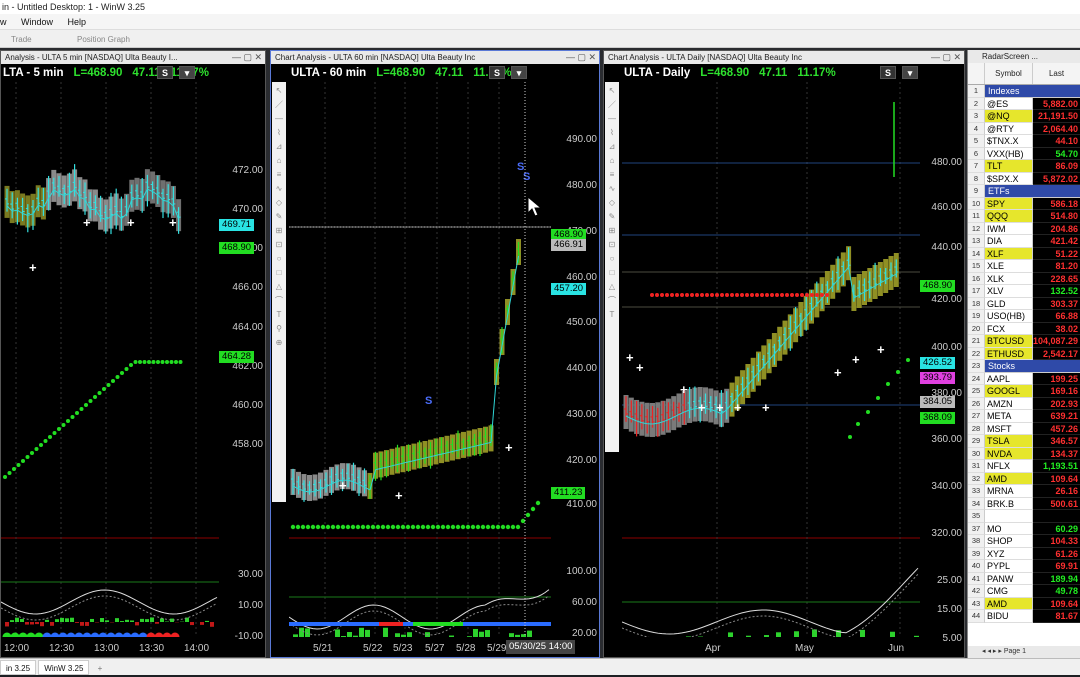  I want to click on radar-row: 38SHOP104.33, so click(1024, 541).